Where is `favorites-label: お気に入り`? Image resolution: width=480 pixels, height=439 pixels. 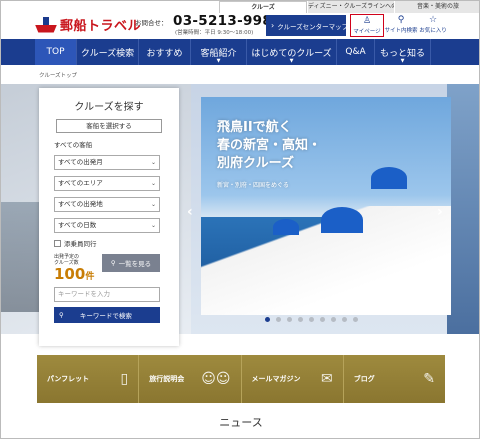
favorites-label: お気に入り is located at coordinates (433, 31).